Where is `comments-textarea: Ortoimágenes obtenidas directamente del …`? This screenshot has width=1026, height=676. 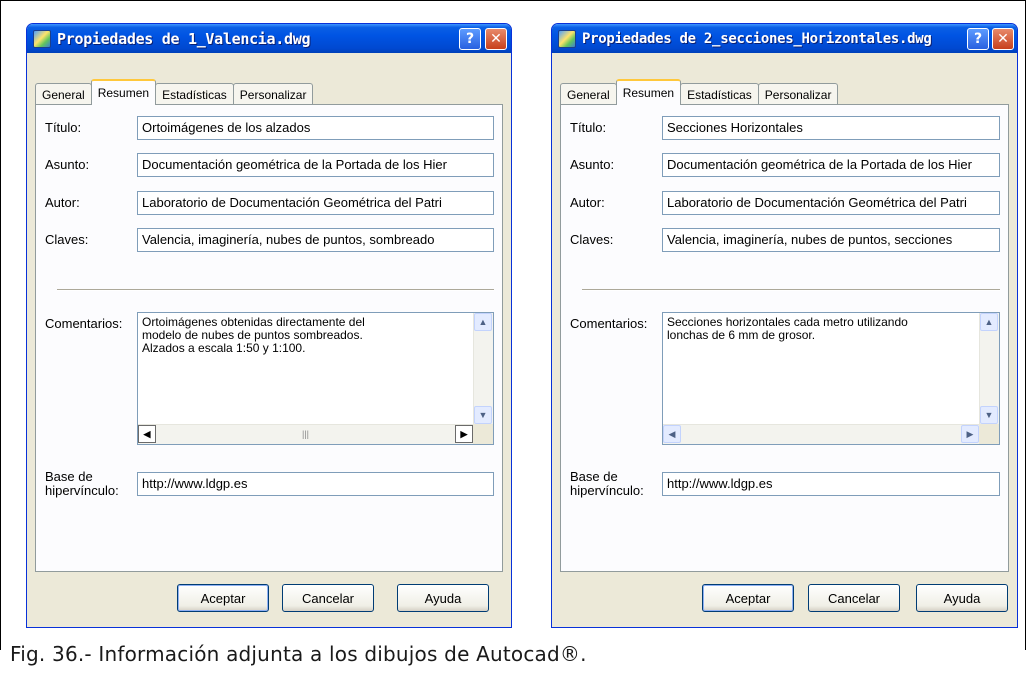 comments-textarea: Ortoimágenes obtenidas directamente del … is located at coordinates (315, 378).